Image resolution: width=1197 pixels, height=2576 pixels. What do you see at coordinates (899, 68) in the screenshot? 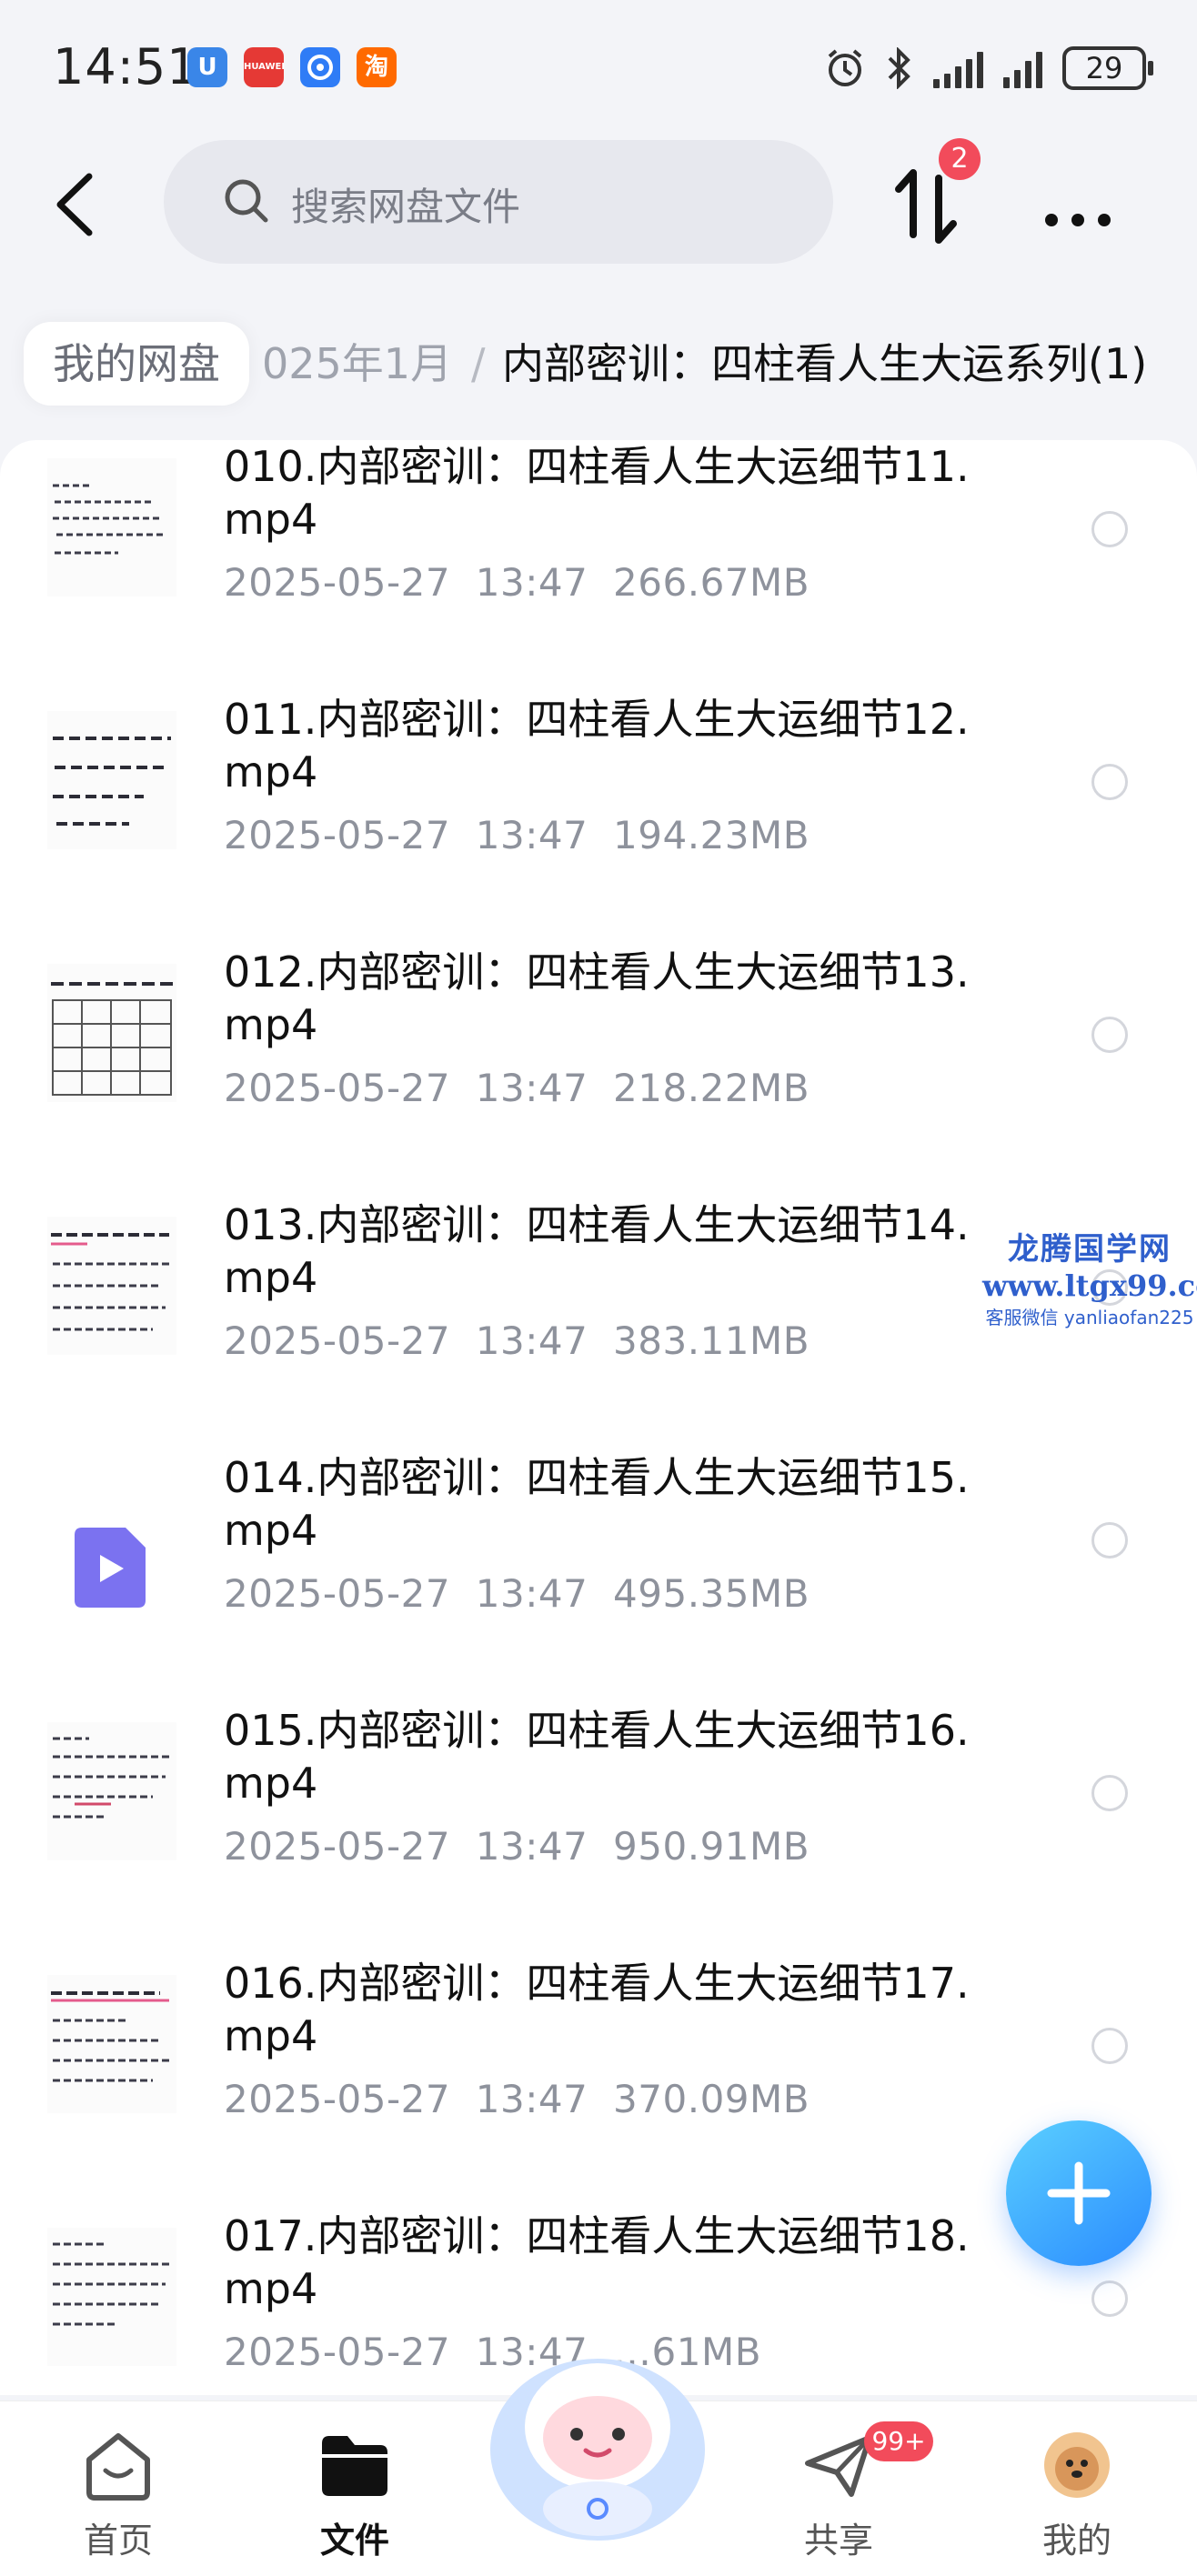
I see `bluetooth-icon` at bounding box center [899, 68].